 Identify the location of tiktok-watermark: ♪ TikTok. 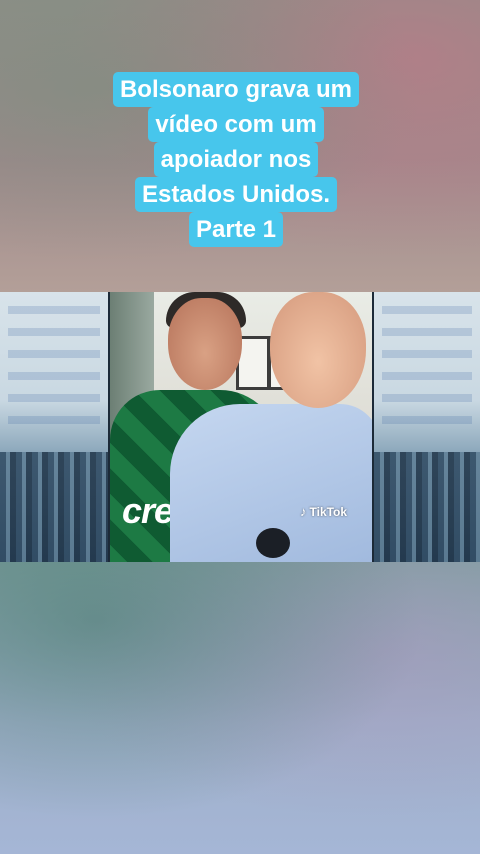
(323, 511).